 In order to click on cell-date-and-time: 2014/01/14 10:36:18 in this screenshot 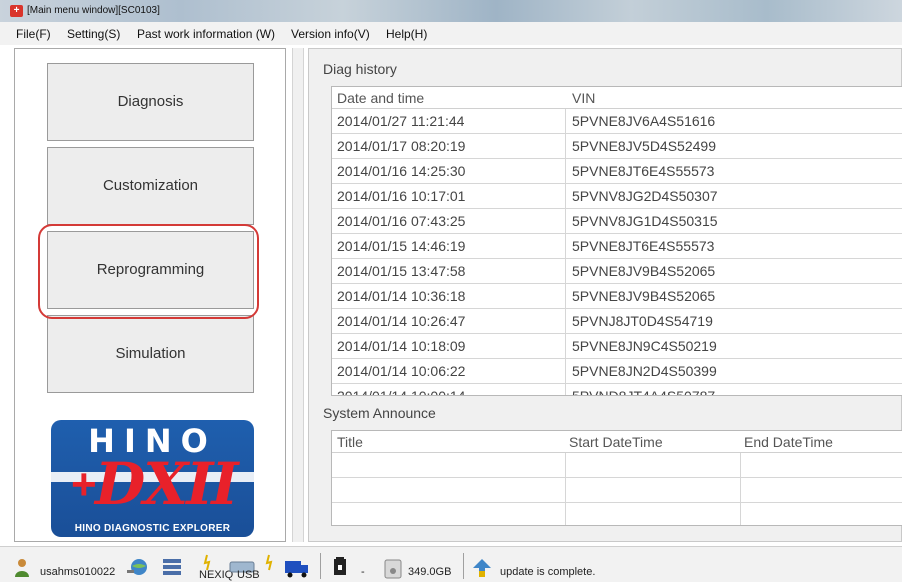, I will do `click(401, 296)`.